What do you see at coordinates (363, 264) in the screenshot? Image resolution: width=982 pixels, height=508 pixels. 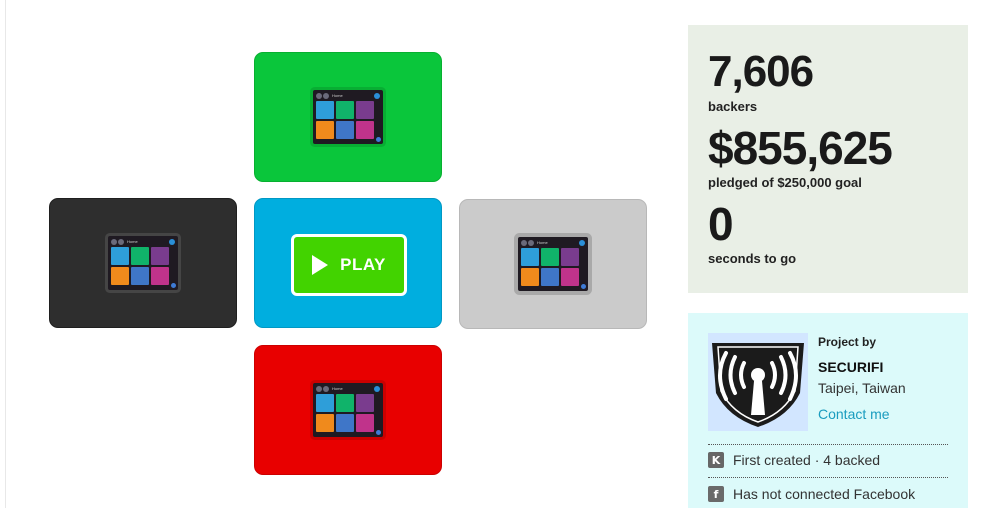 I see `play-label: PLAY` at bounding box center [363, 264].